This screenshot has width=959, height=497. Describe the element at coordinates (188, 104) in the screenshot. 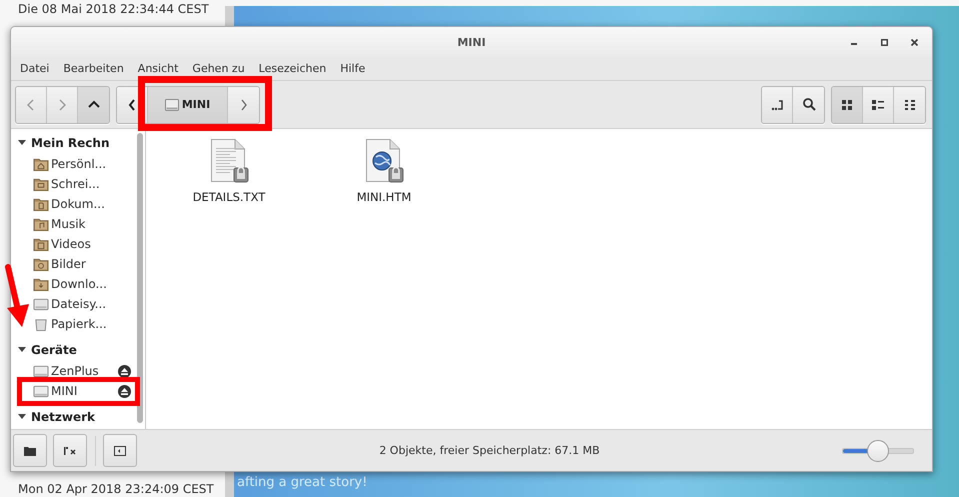

I see `path-button: MINI` at that location.